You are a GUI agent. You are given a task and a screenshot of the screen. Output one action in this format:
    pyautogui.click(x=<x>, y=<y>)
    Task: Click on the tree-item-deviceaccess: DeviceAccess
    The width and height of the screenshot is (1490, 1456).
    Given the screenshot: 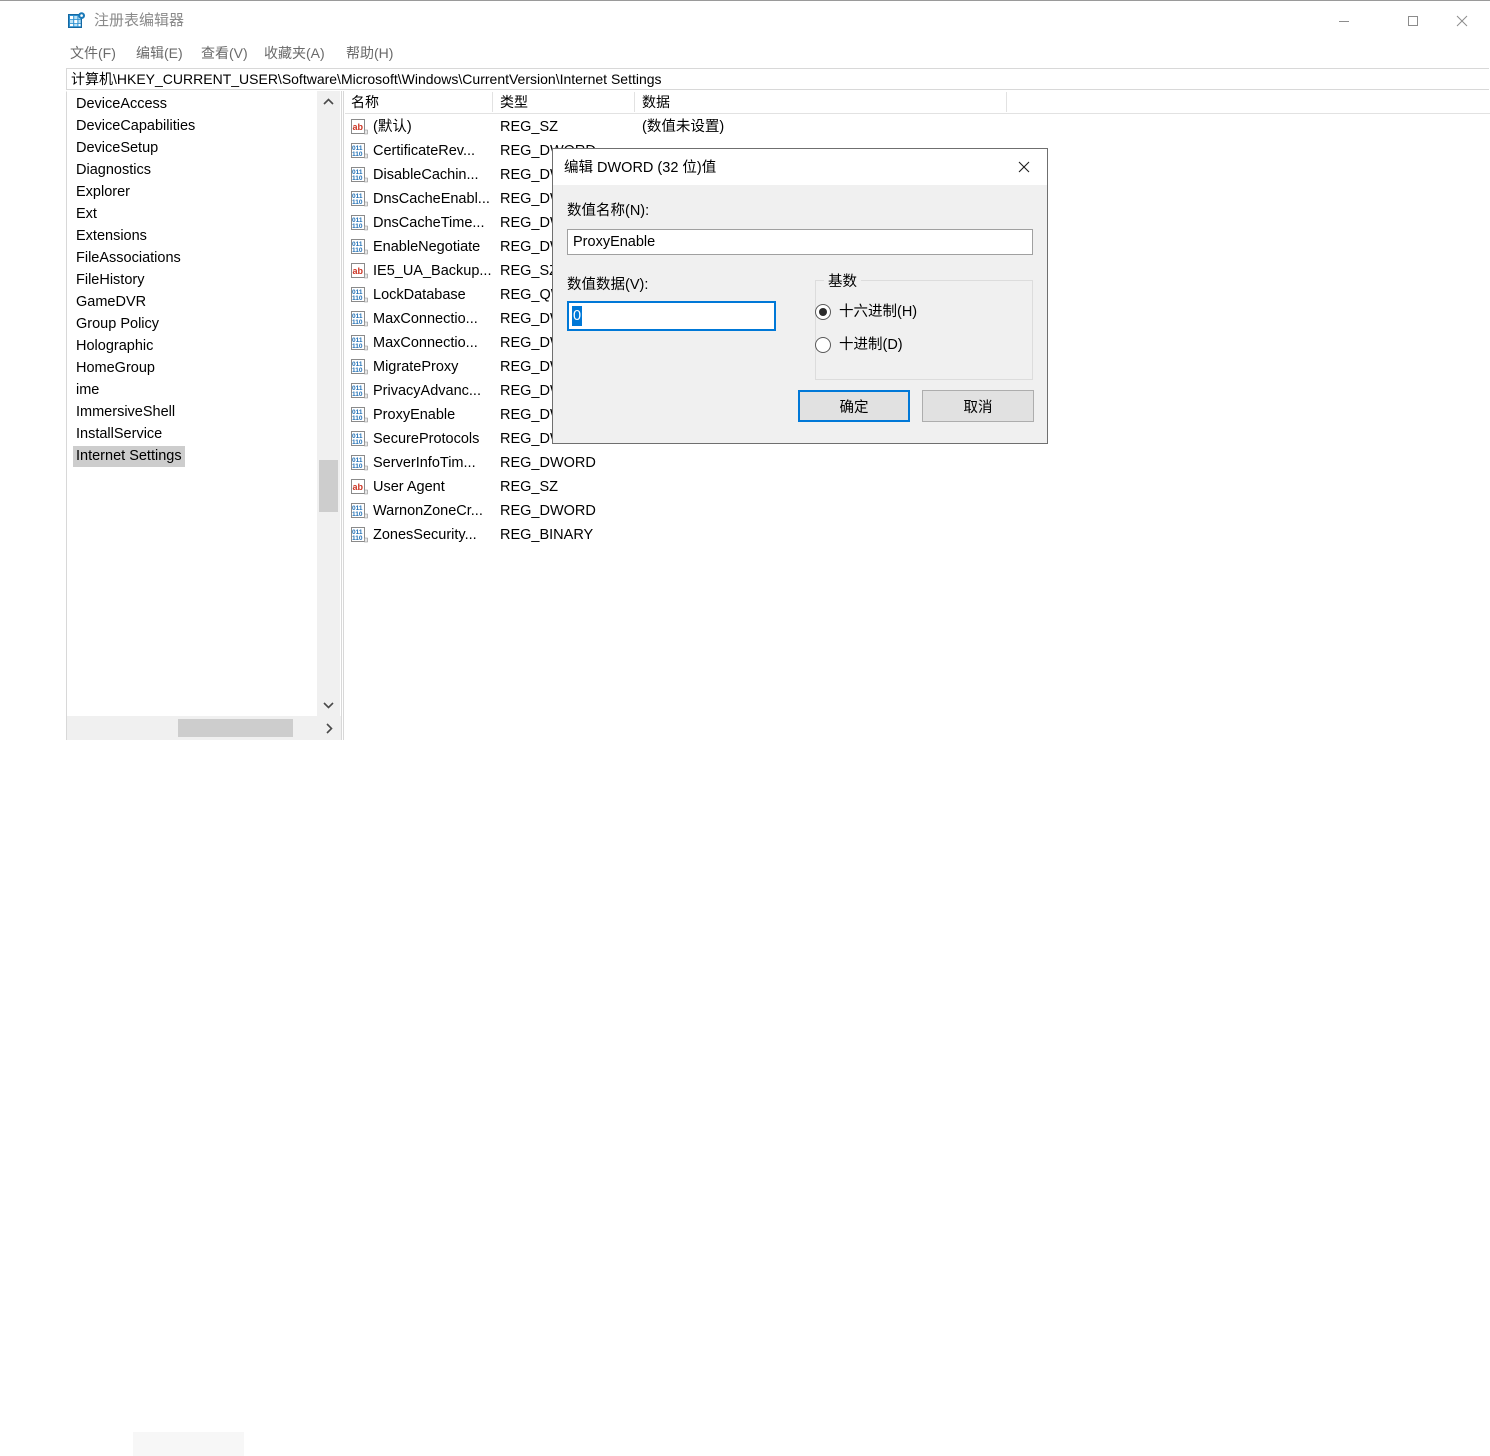 What is the action you would take?
    pyautogui.click(x=121, y=104)
    